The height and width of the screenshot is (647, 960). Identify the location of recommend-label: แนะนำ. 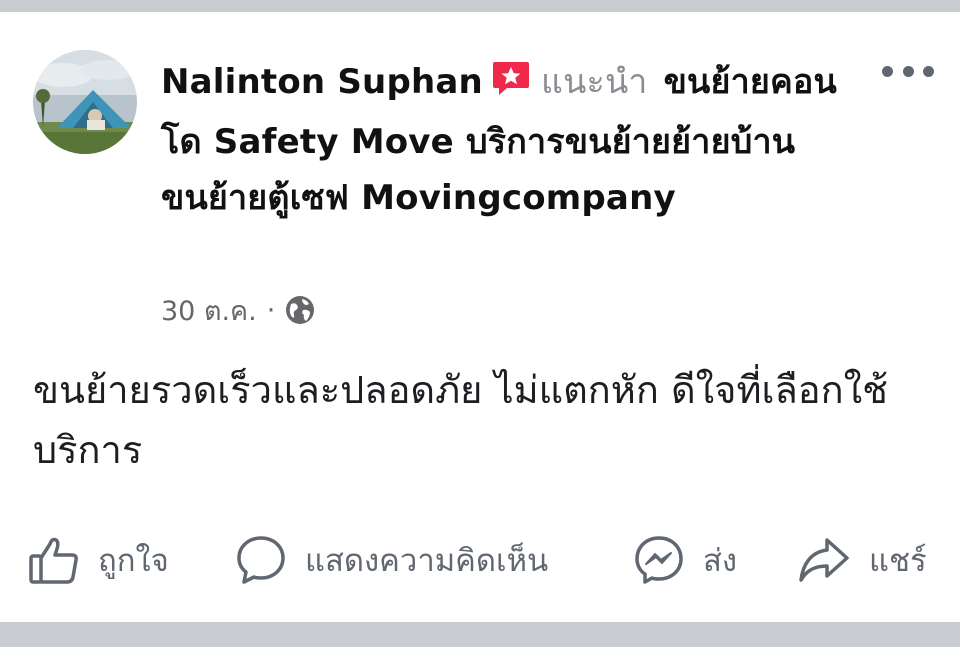
(594, 82).